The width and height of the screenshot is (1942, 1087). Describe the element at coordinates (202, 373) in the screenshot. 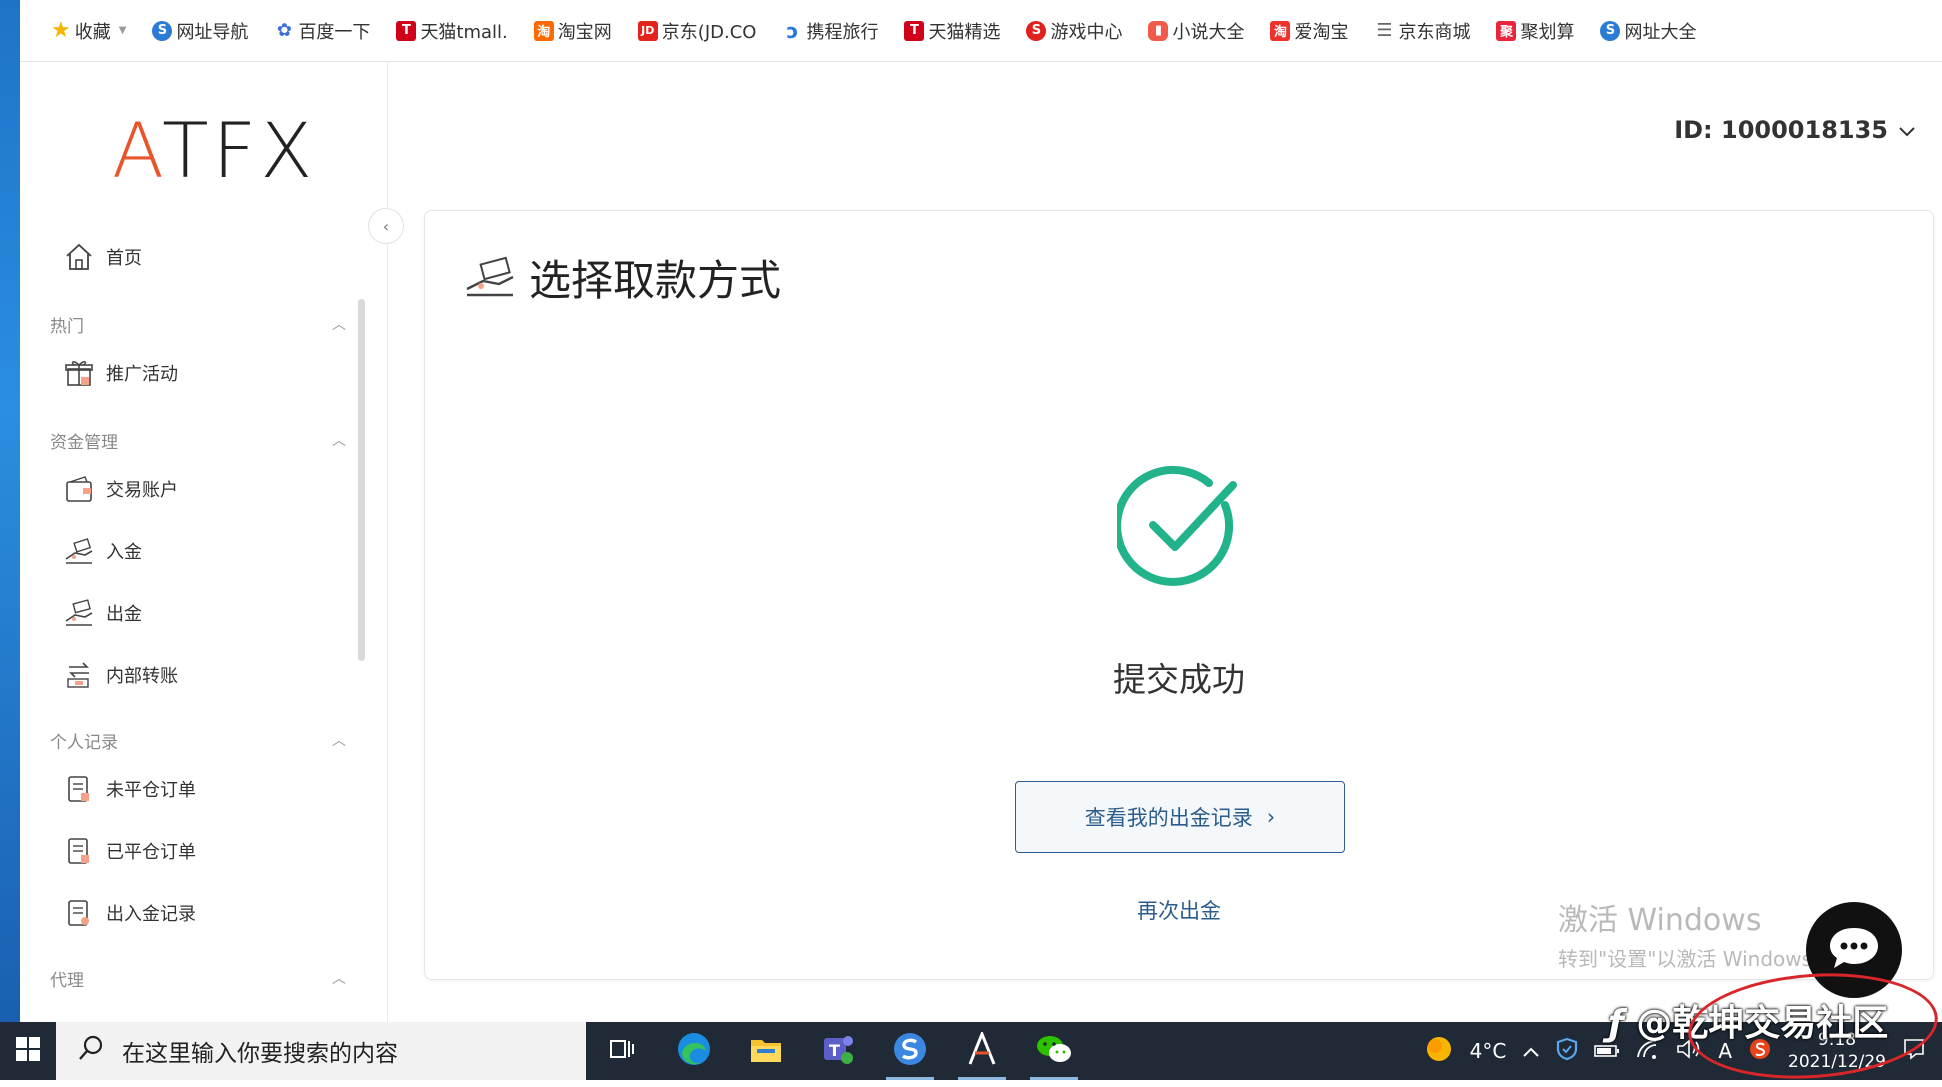

I see `sidebar-item-promo: 推广活动` at that location.